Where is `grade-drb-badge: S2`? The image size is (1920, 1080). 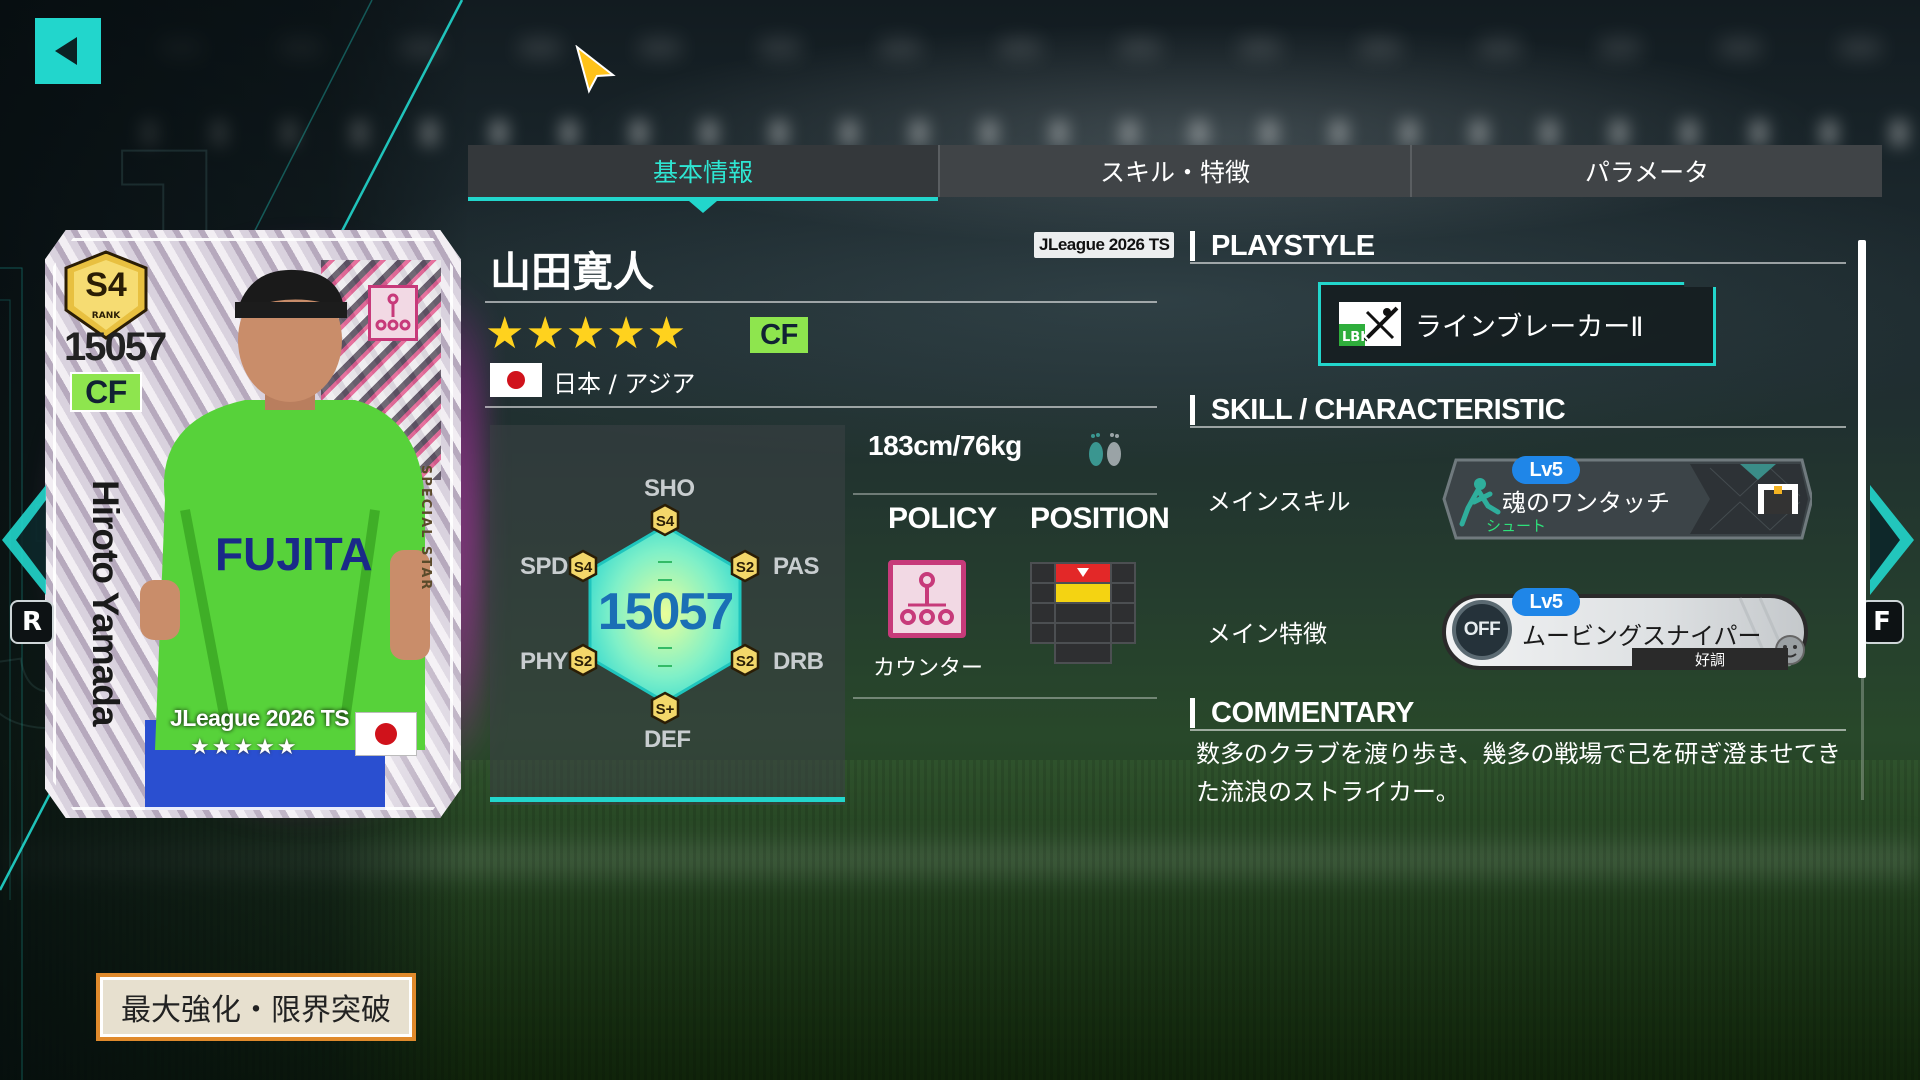
grade-drb-badge: S2 is located at coordinates (745, 660).